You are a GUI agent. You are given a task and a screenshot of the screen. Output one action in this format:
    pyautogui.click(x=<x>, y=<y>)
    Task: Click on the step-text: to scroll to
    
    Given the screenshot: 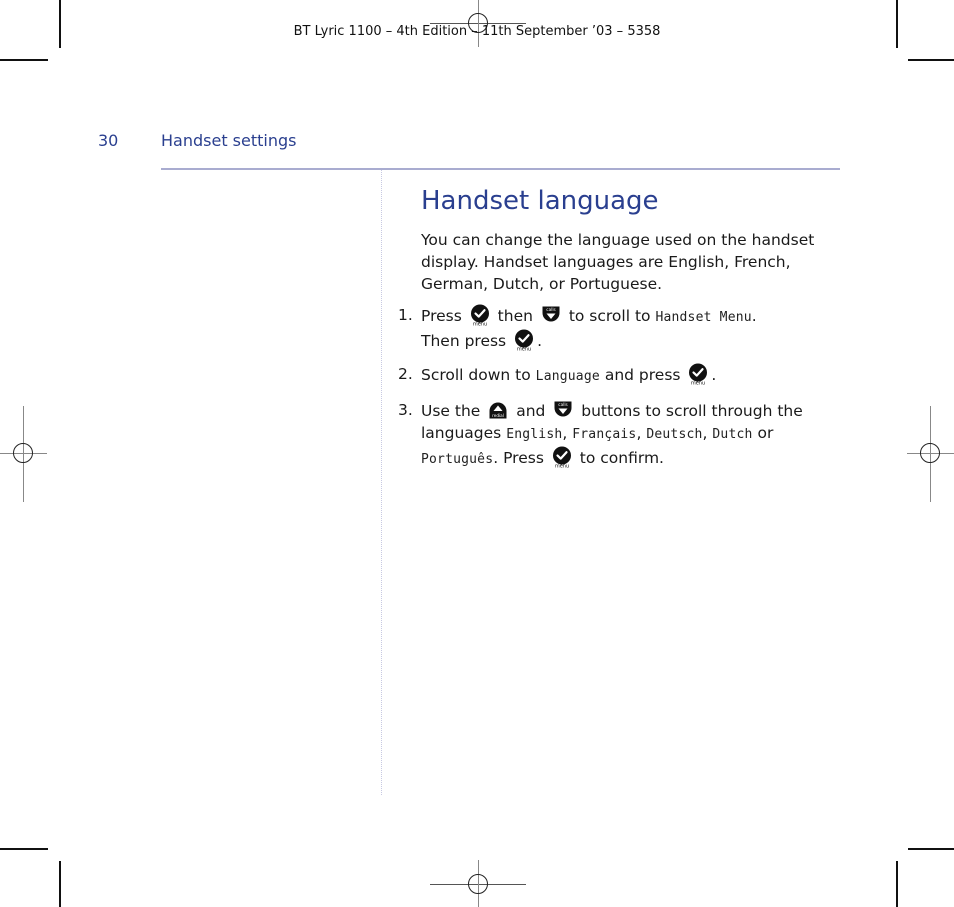 What is the action you would take?
    pyautogui.click(x=609, y=316)
    